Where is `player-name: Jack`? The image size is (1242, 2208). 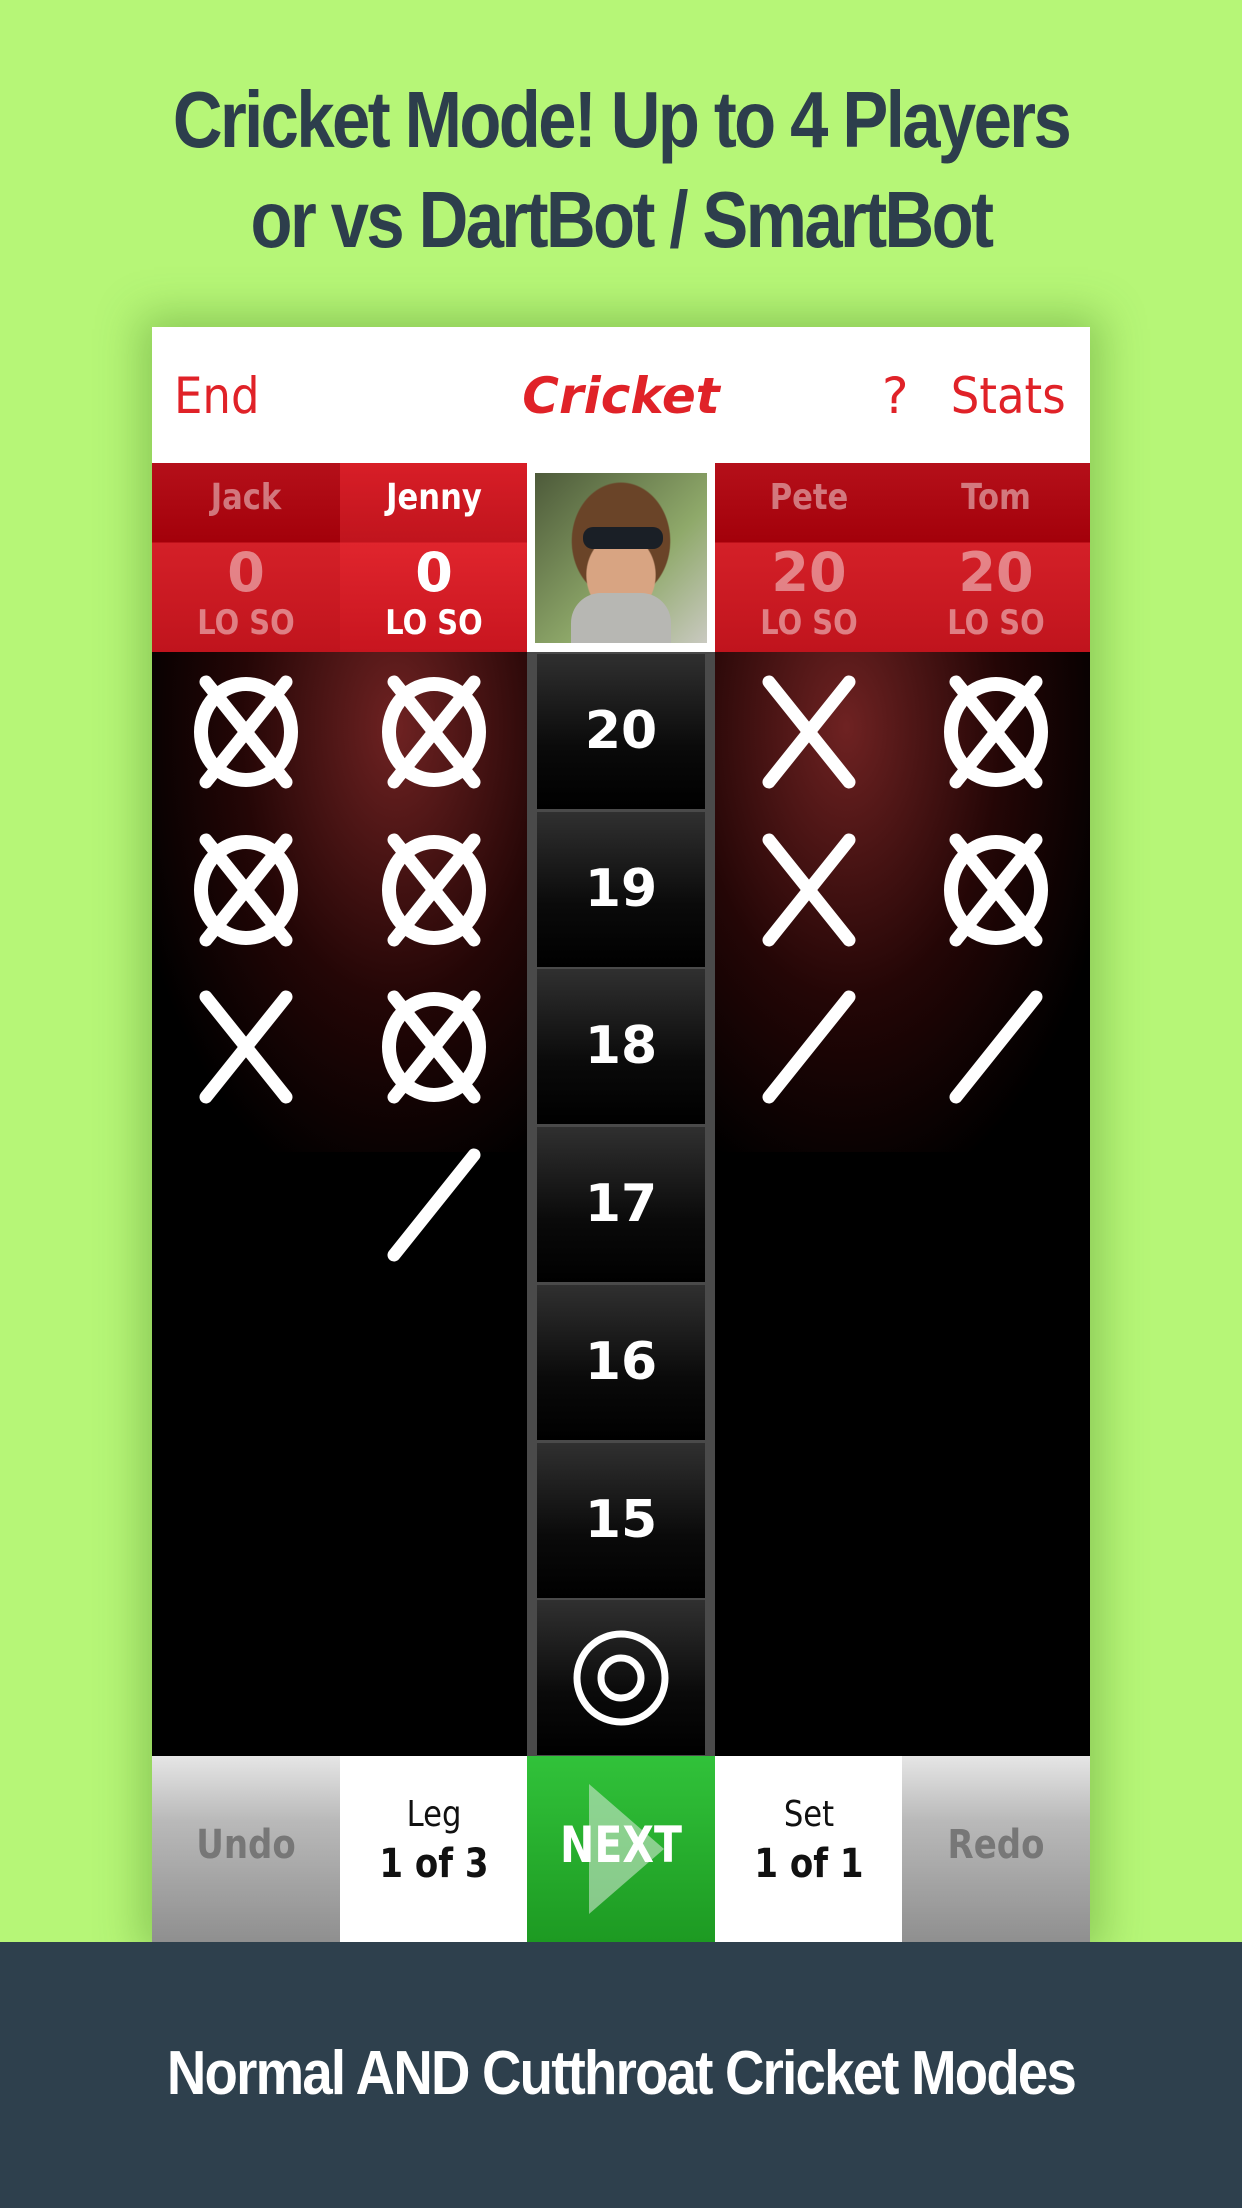
player-name: Jack is located at coordinates (246, 497).